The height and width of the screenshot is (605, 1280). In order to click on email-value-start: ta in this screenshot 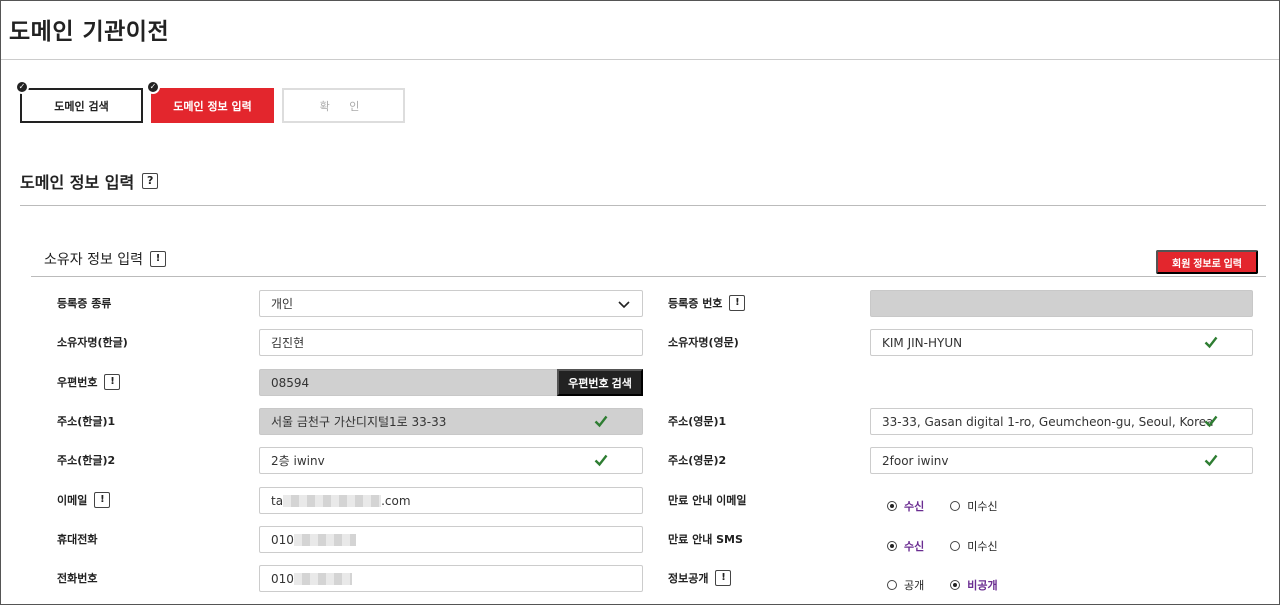, I will do `click(277, 500)`.